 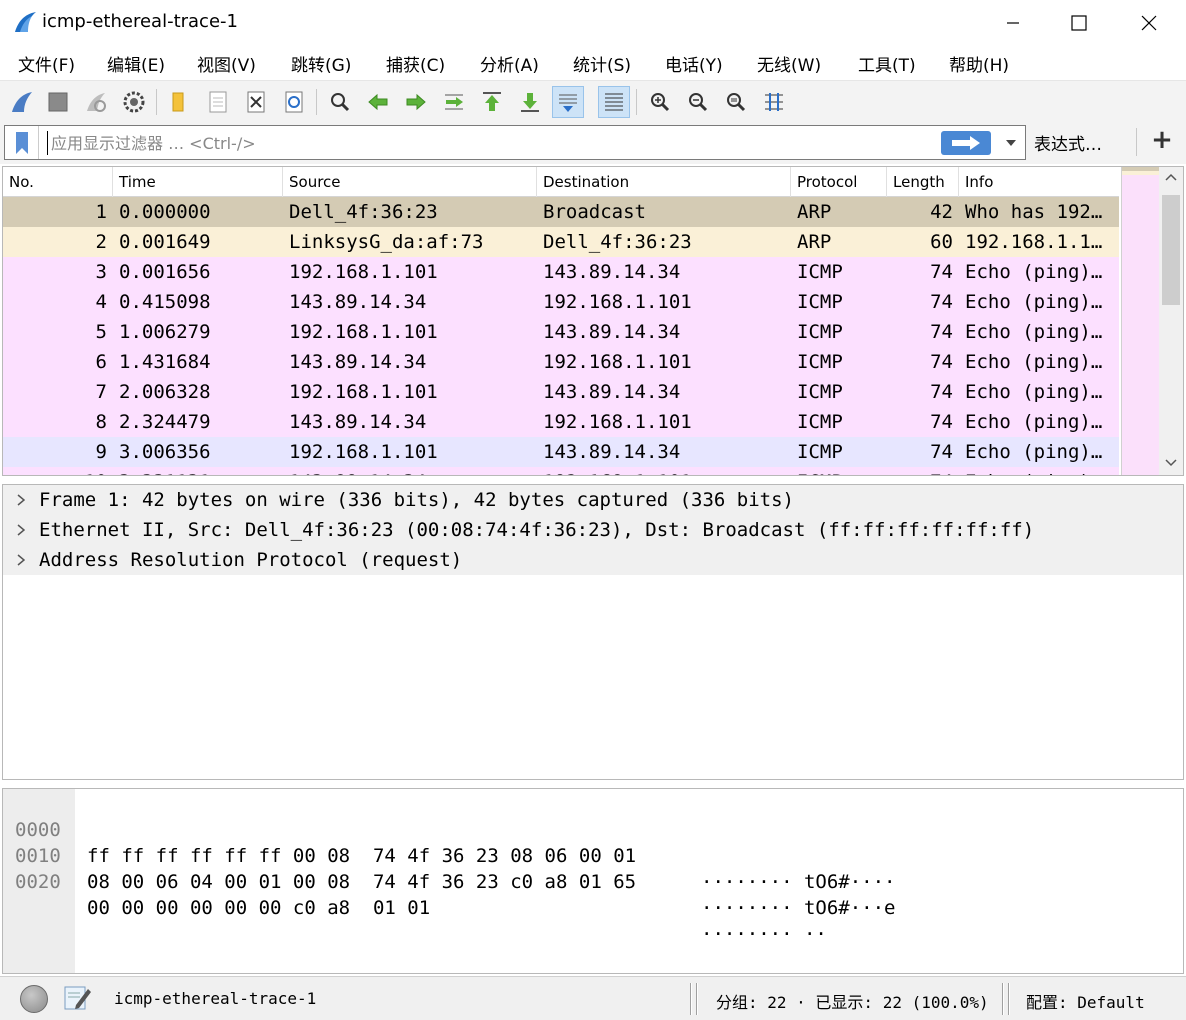 What do you see at coordinates (1171, 463) in the screenshot?
I see `scroll-down-icon` at bounding box center [1171, 463].